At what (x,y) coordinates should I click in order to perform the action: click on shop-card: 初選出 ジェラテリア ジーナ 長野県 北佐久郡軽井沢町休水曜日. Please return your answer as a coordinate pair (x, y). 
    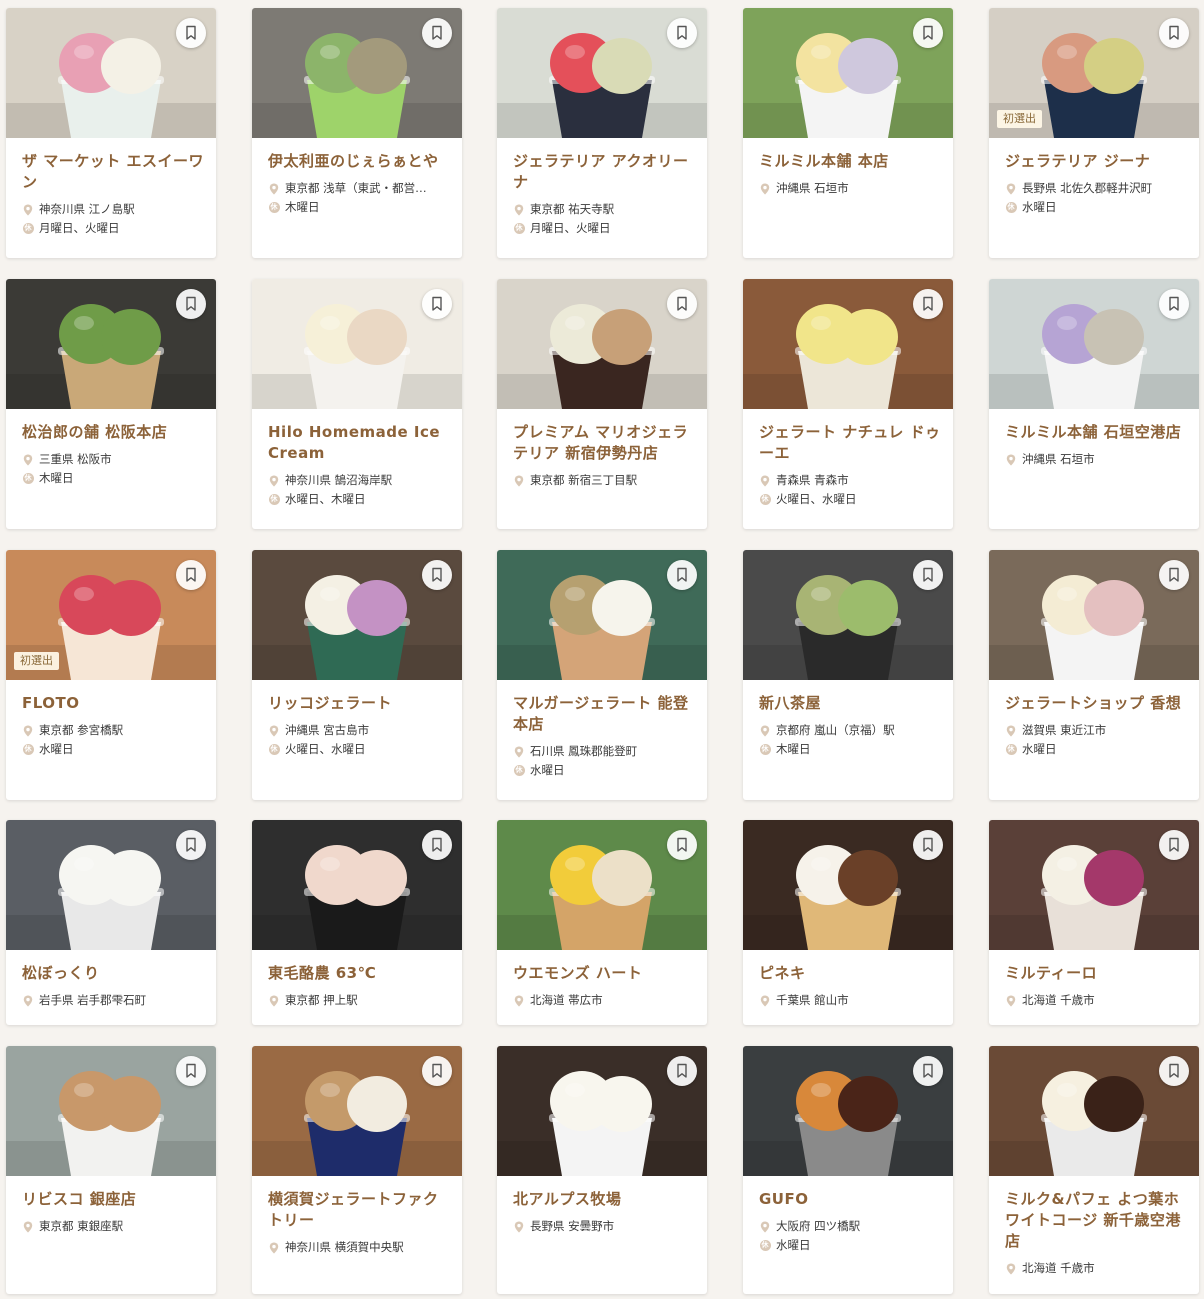
    Looking at the image, I should click on (1094, 133).